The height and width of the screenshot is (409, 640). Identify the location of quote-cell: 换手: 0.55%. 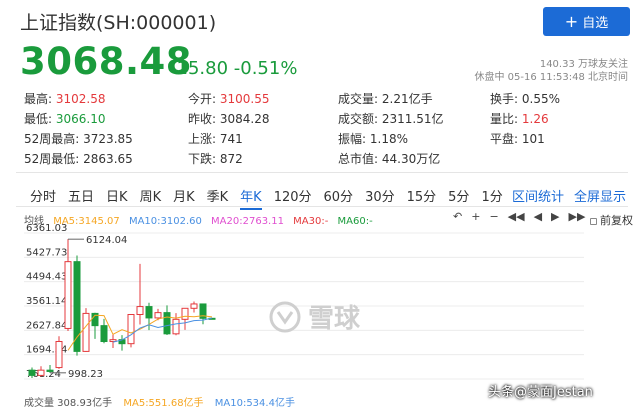
(525, 98).